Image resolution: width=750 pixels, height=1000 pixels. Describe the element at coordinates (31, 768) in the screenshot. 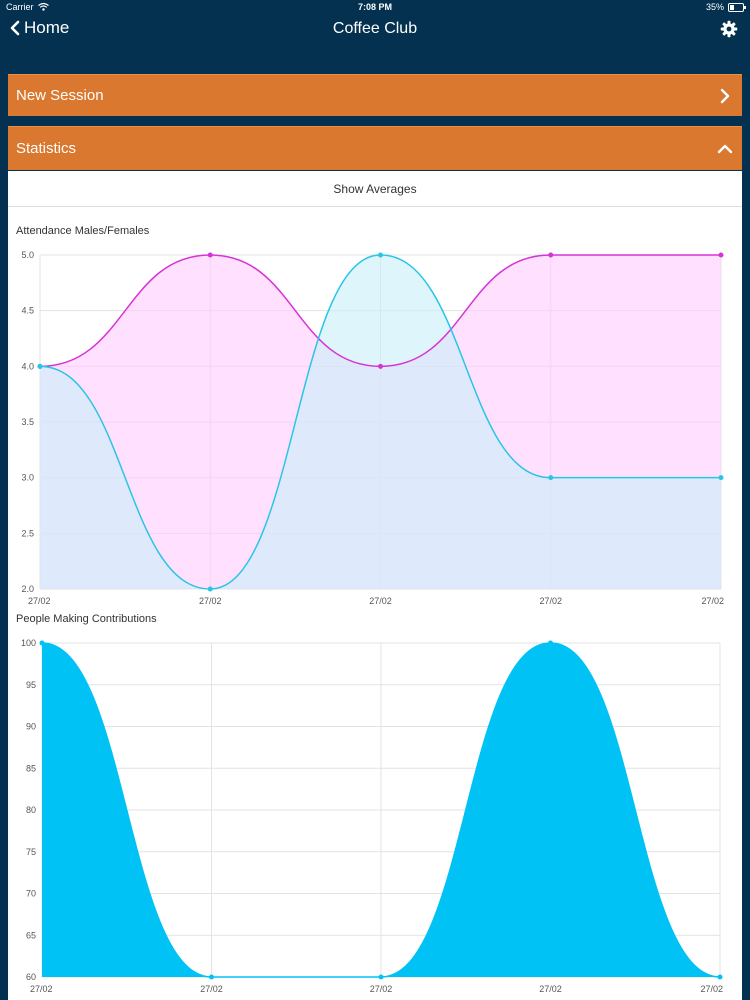

I see `y-tick-label: 85` at that location.